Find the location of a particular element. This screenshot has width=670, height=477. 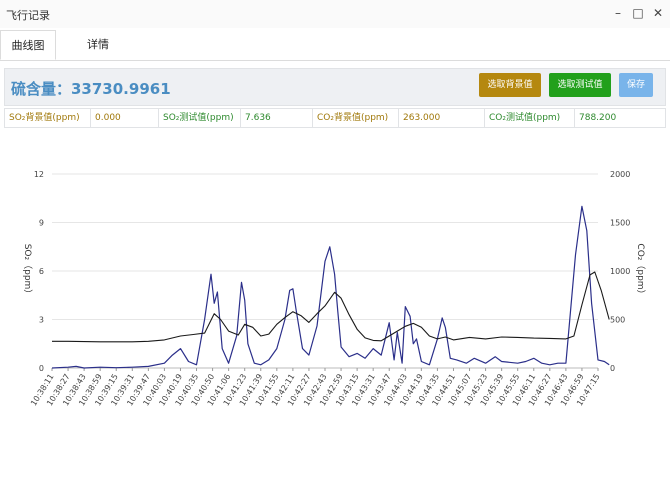

close-icon: ✕ is located at coordinates (658, 13).